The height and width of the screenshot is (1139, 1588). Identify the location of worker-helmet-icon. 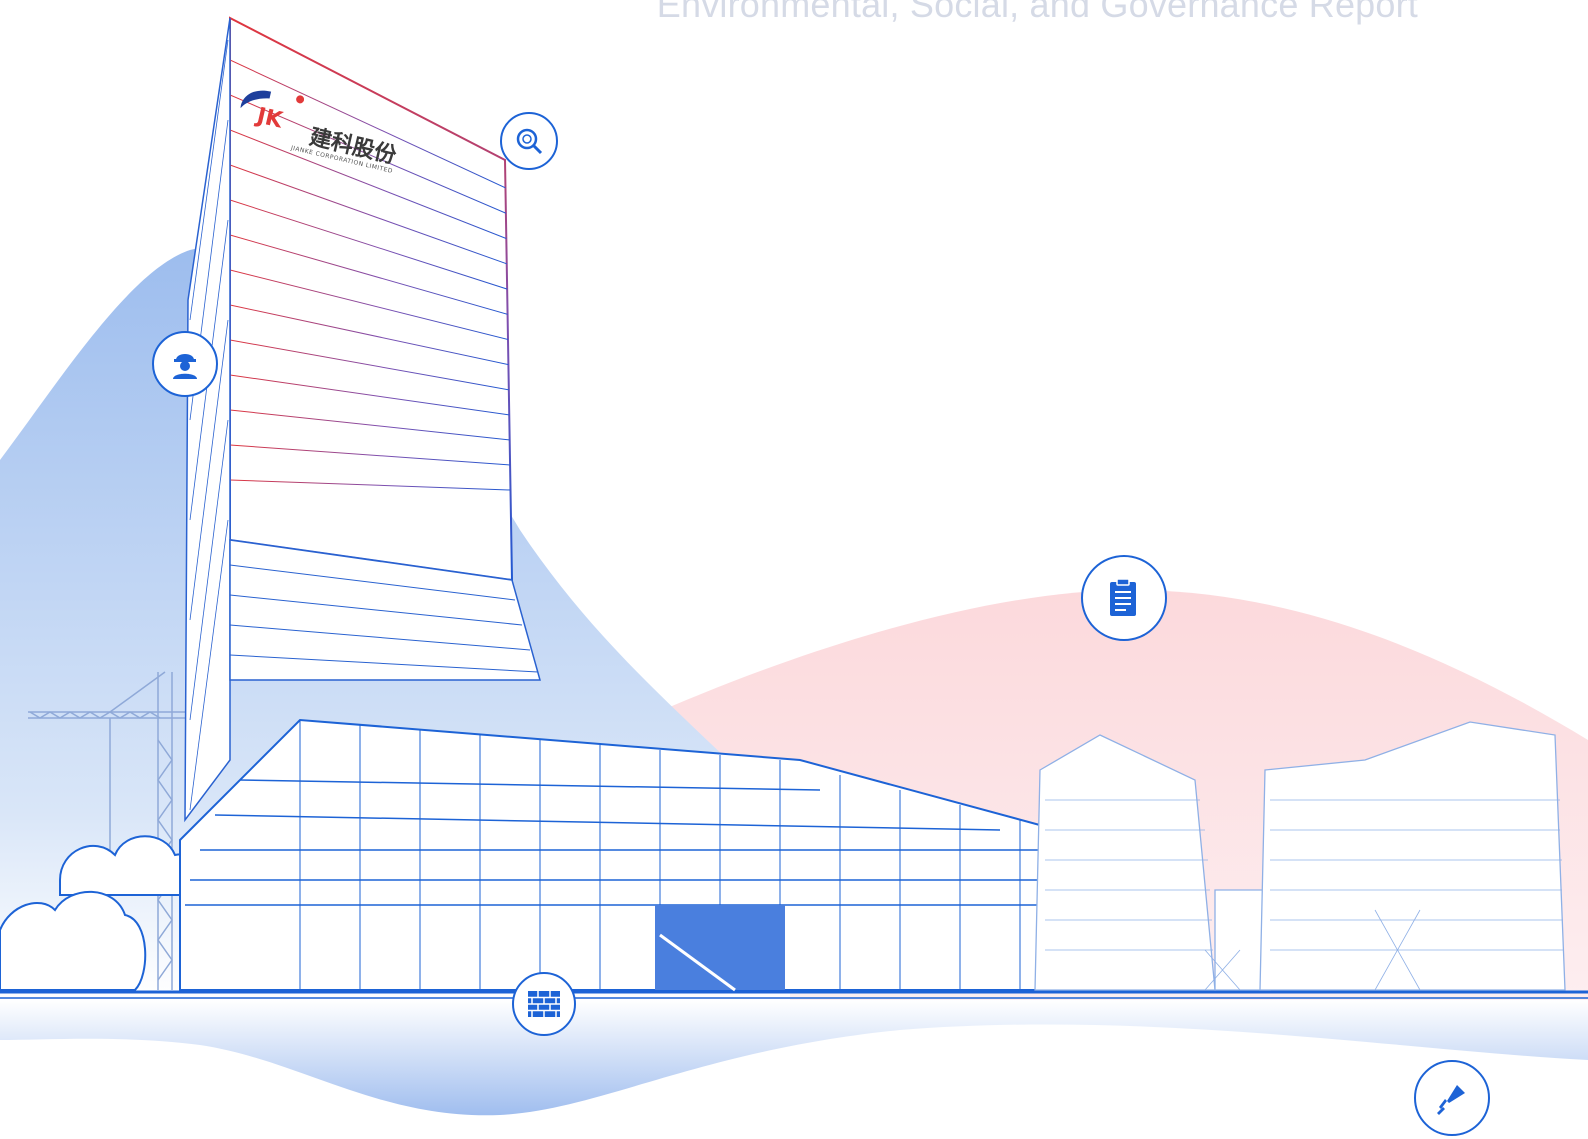
(185, 364).